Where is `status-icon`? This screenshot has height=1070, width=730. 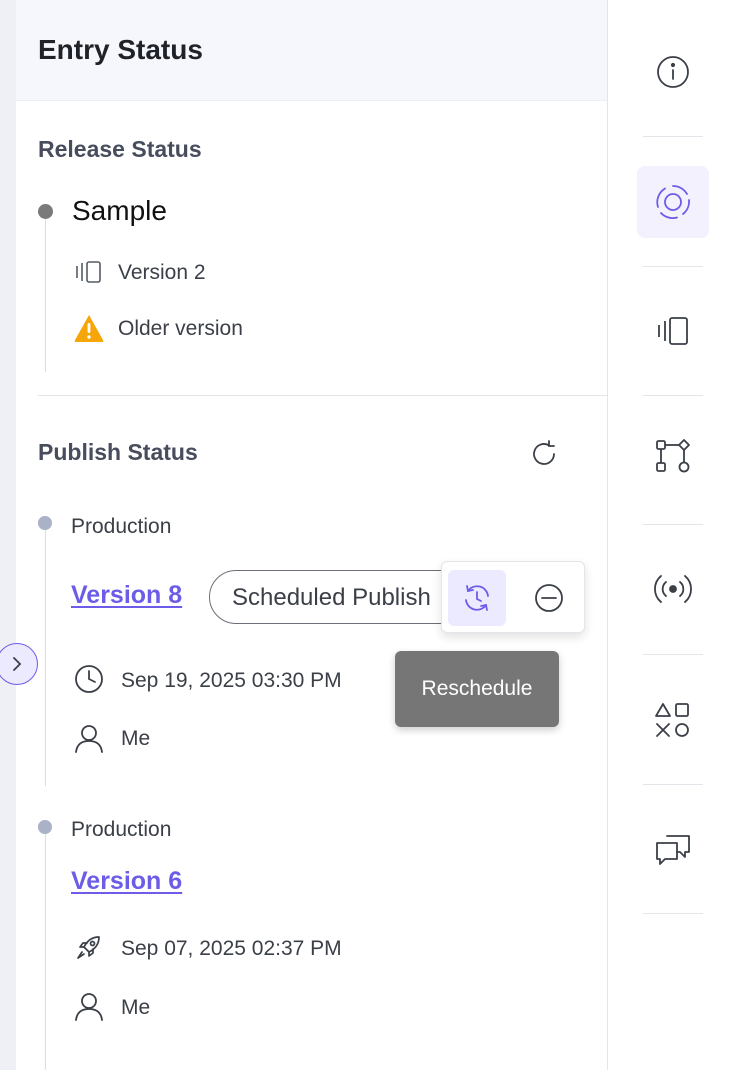
status-icon is located at coordinates (673, 202).